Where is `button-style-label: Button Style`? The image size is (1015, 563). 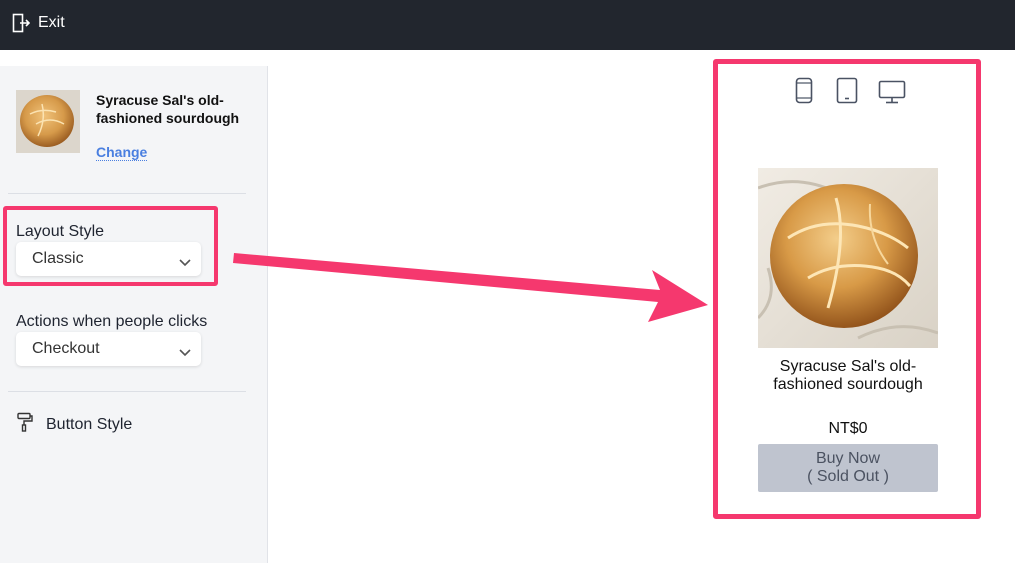 button-style-label: Button Style is located at coordinates (89, 424).